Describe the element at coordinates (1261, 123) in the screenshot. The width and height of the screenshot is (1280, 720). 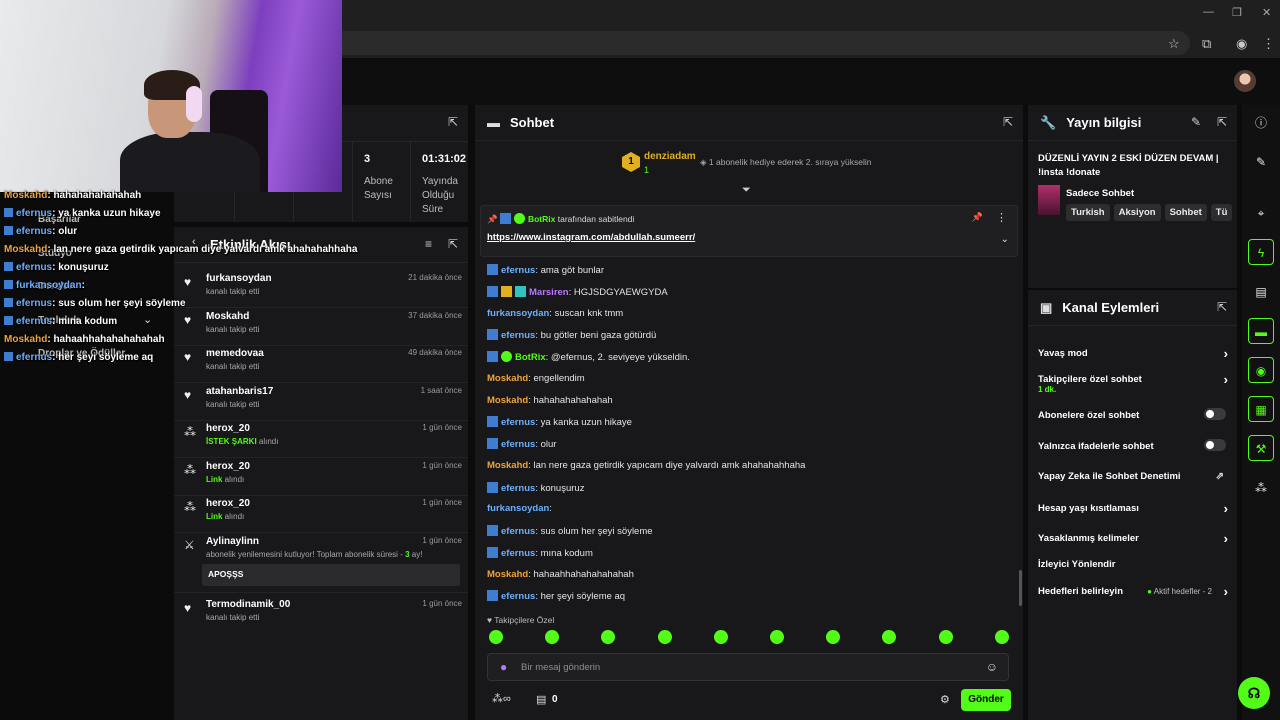
I see `info-icon: ⓘ` at that location.